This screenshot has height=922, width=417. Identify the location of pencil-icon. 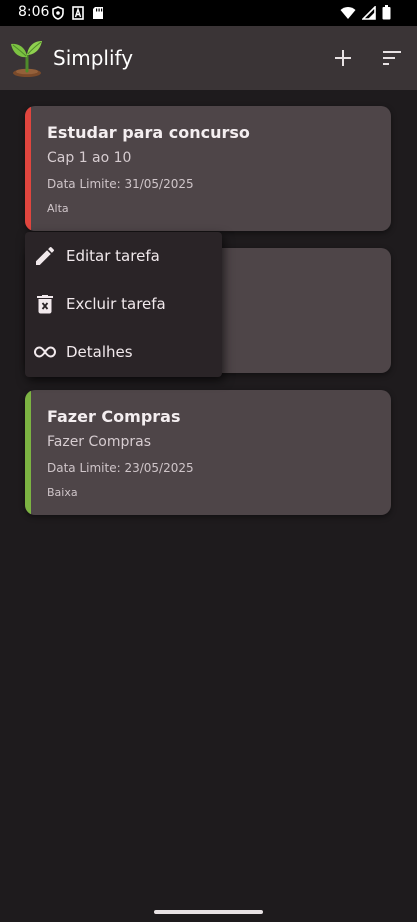
(45, 255).